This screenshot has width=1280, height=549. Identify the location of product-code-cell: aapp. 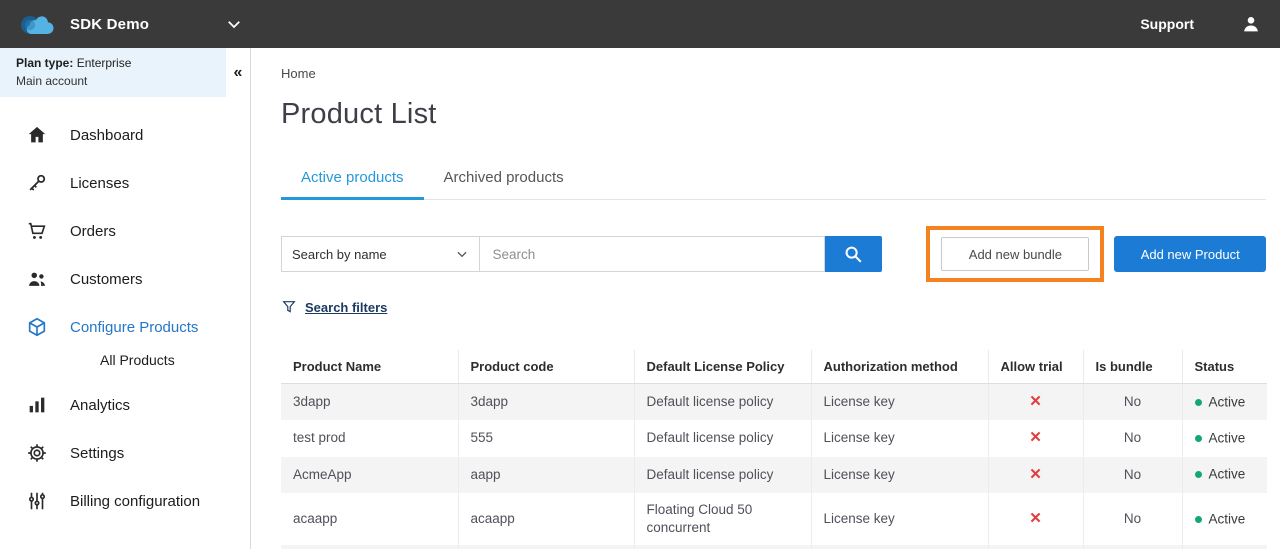
(546, 474).